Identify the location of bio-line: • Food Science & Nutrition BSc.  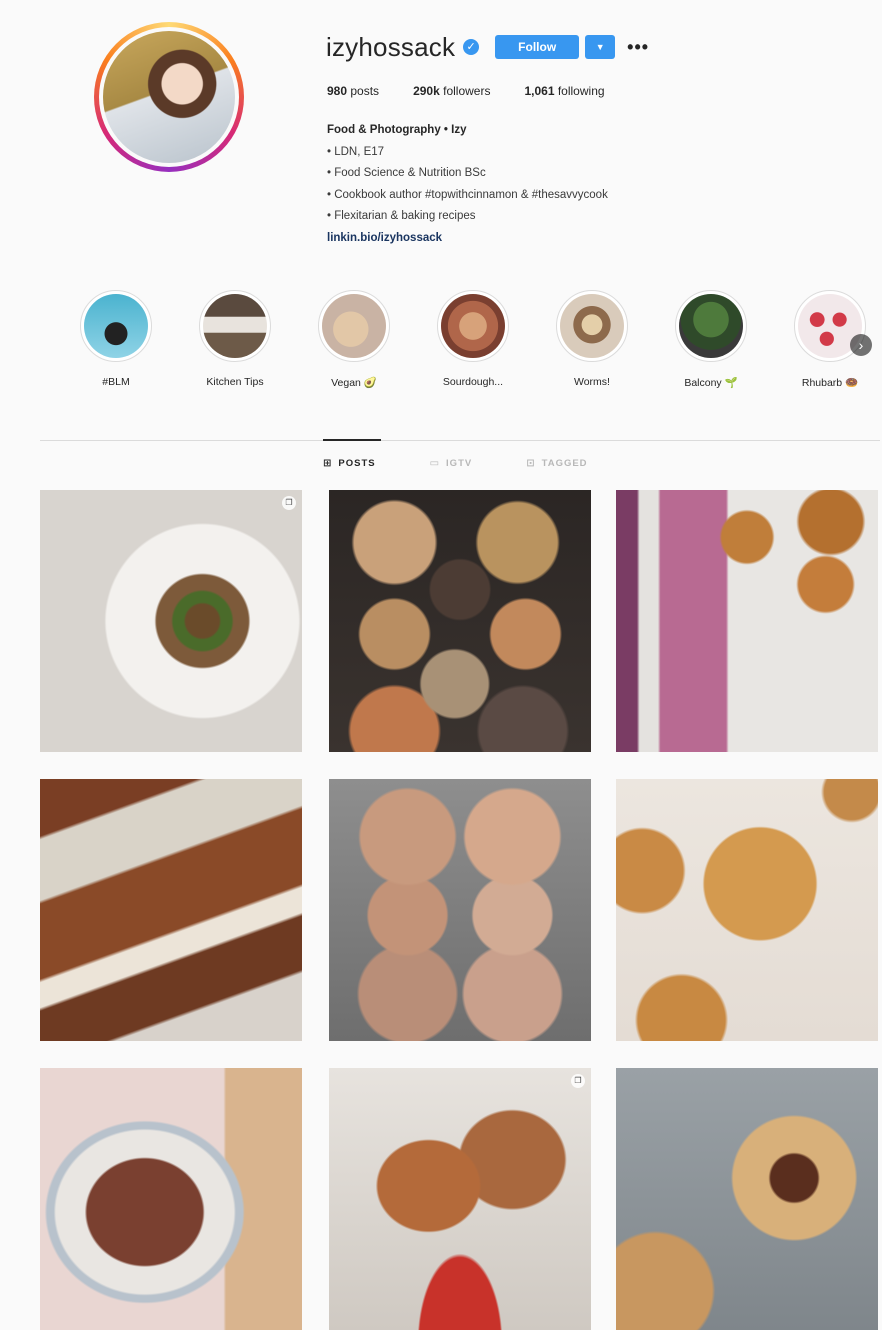
(406, 173).